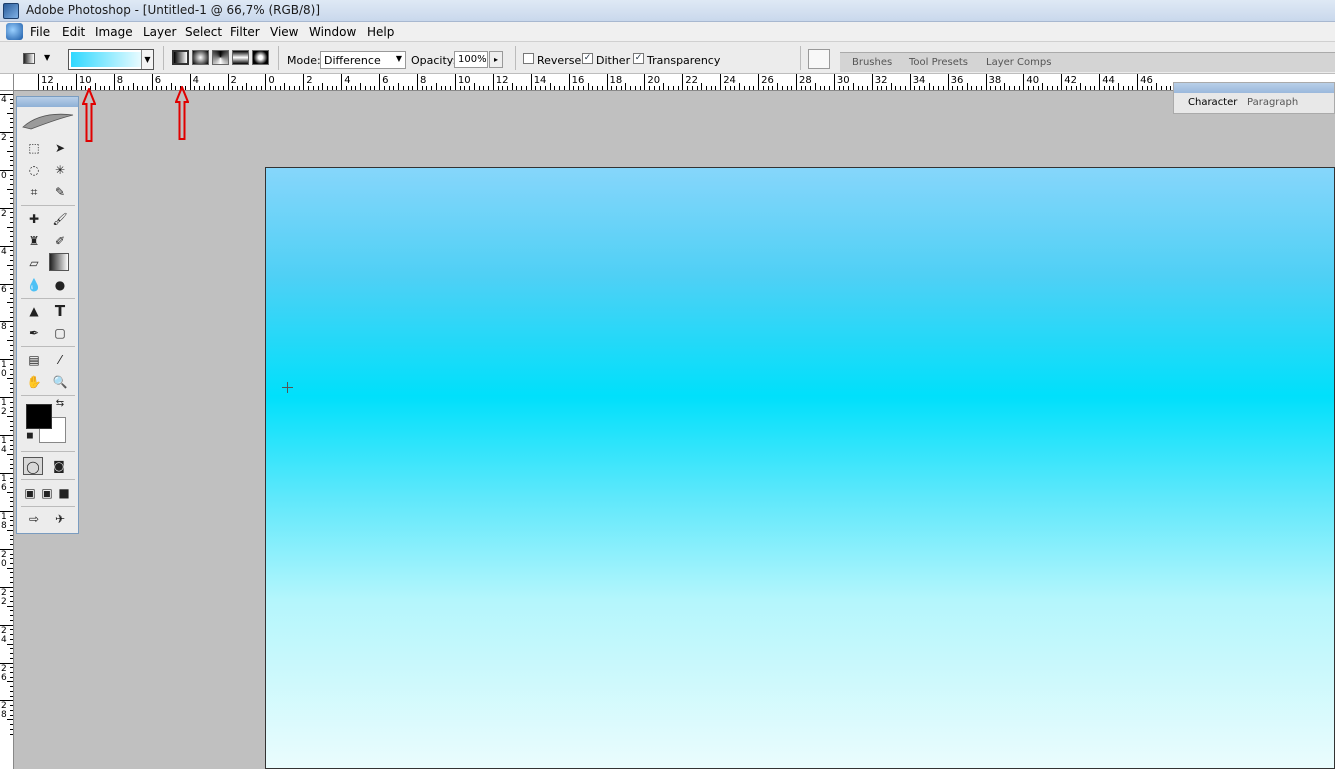 The height and width of the screenshot is (769, 1335). What do you see at coordinates (7, 82) in the screenshot?
I see `ruler-origin` at bounding box center [7, 82].